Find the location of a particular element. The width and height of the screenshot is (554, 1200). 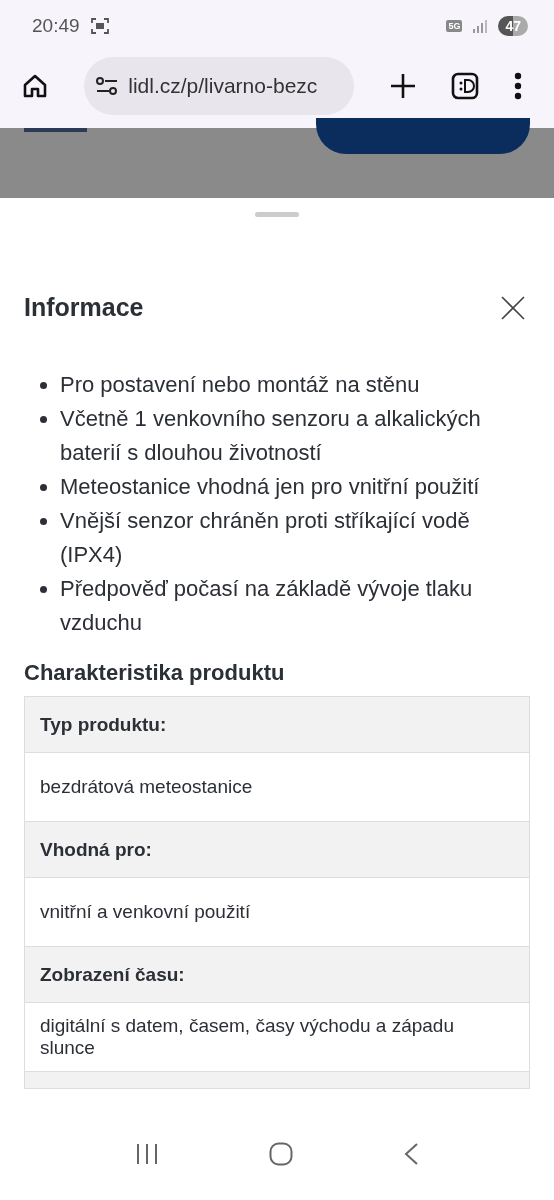

screenshot-icon is located at coordinates (99, 26).